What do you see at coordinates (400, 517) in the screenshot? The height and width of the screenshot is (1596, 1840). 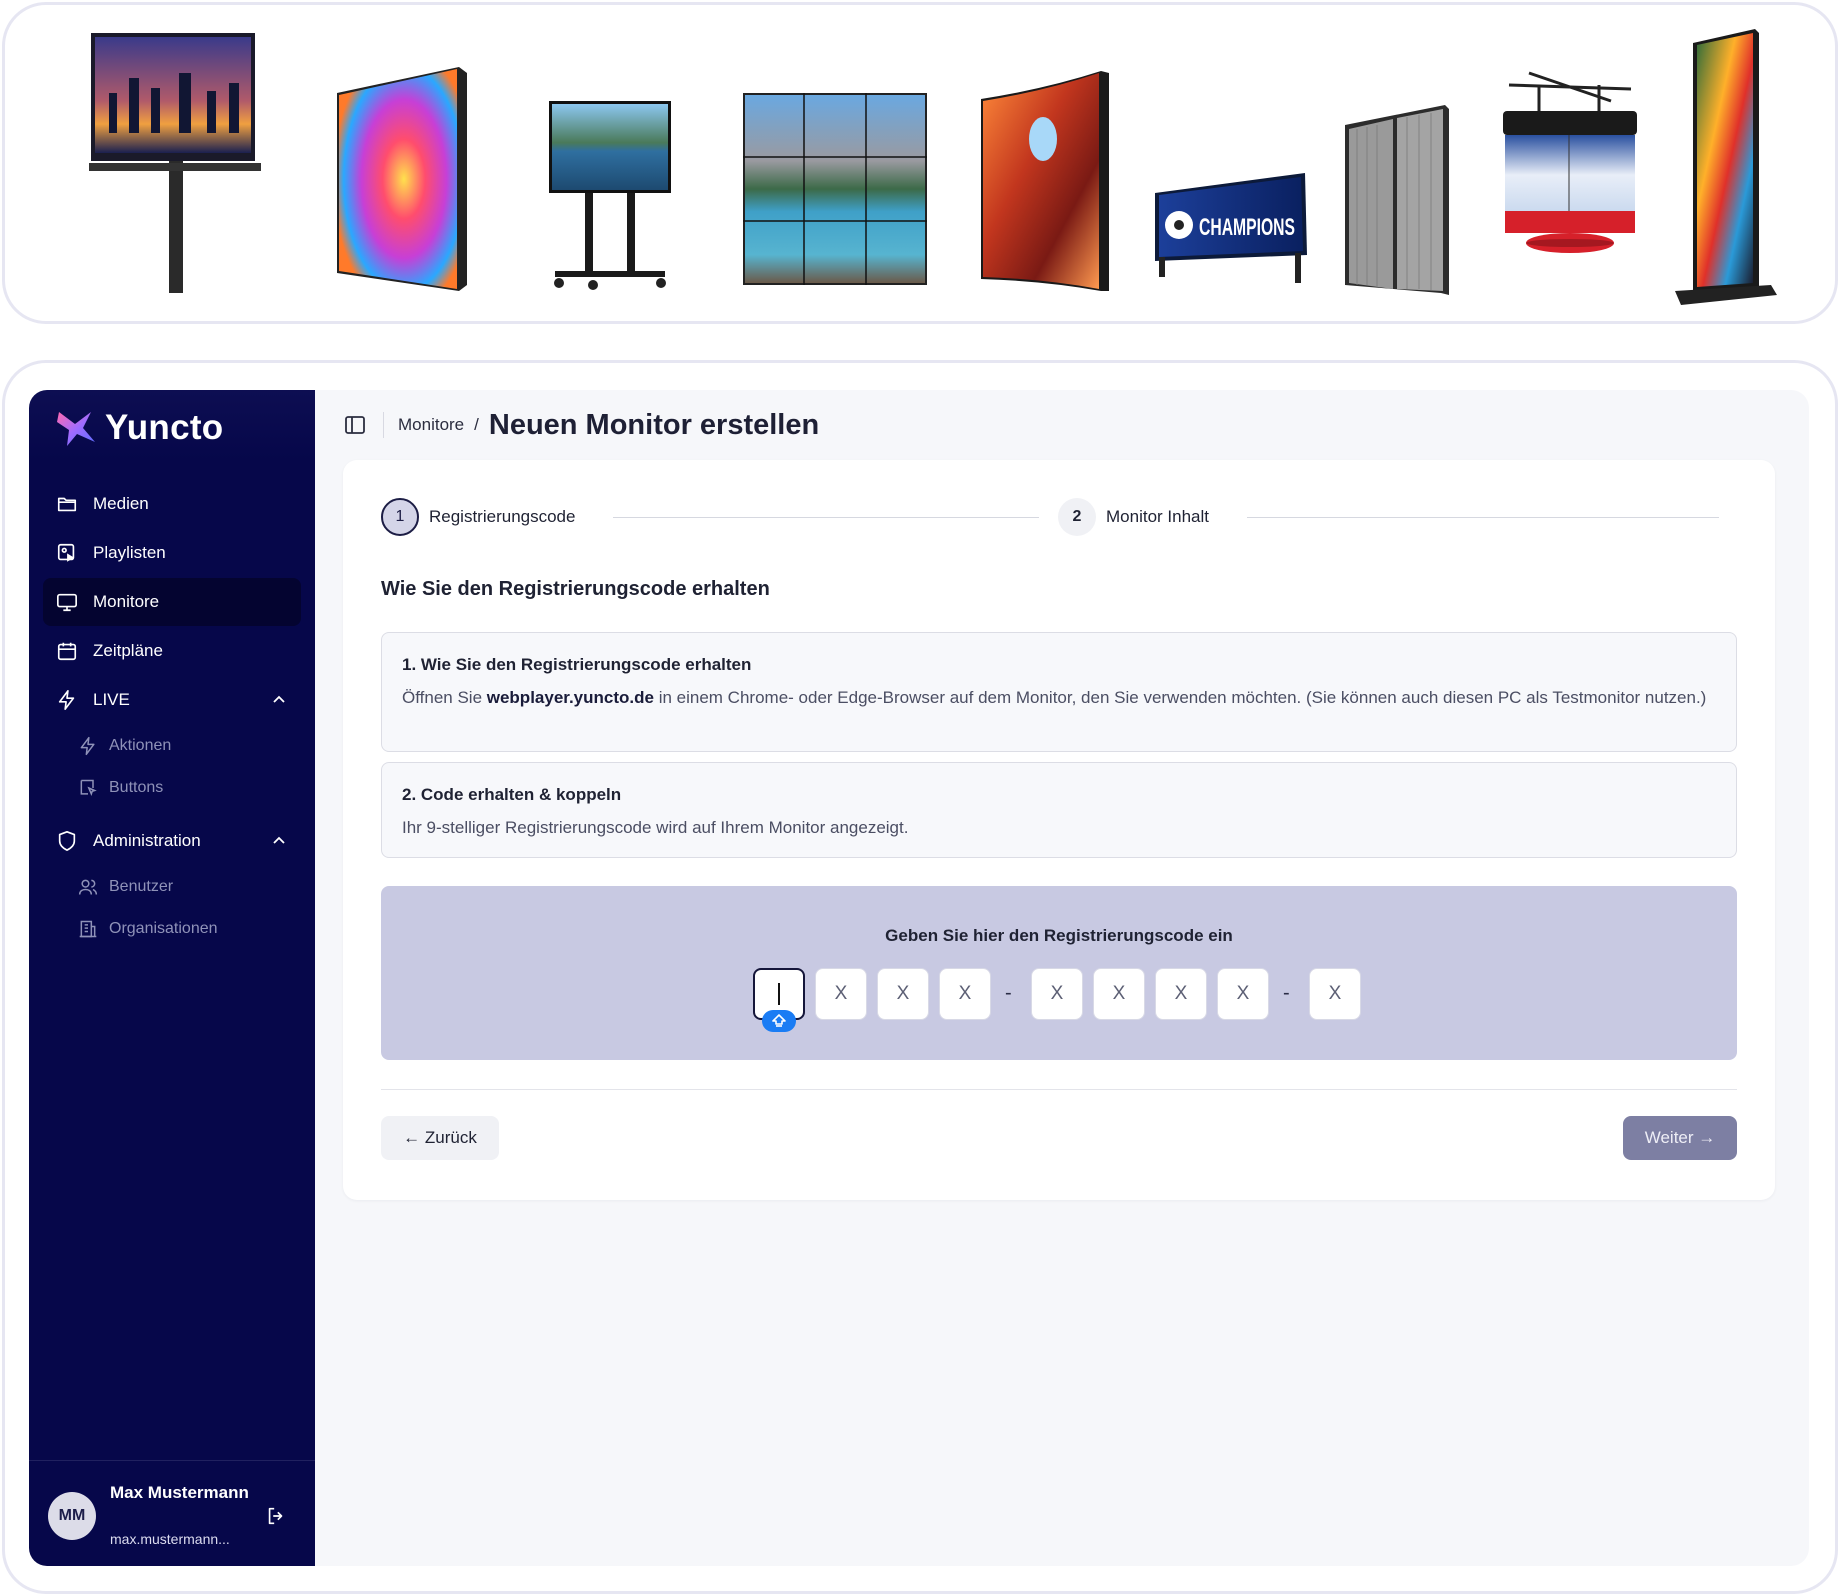 I see `step-1-indicator: 1` at bounding box center [400, 517].